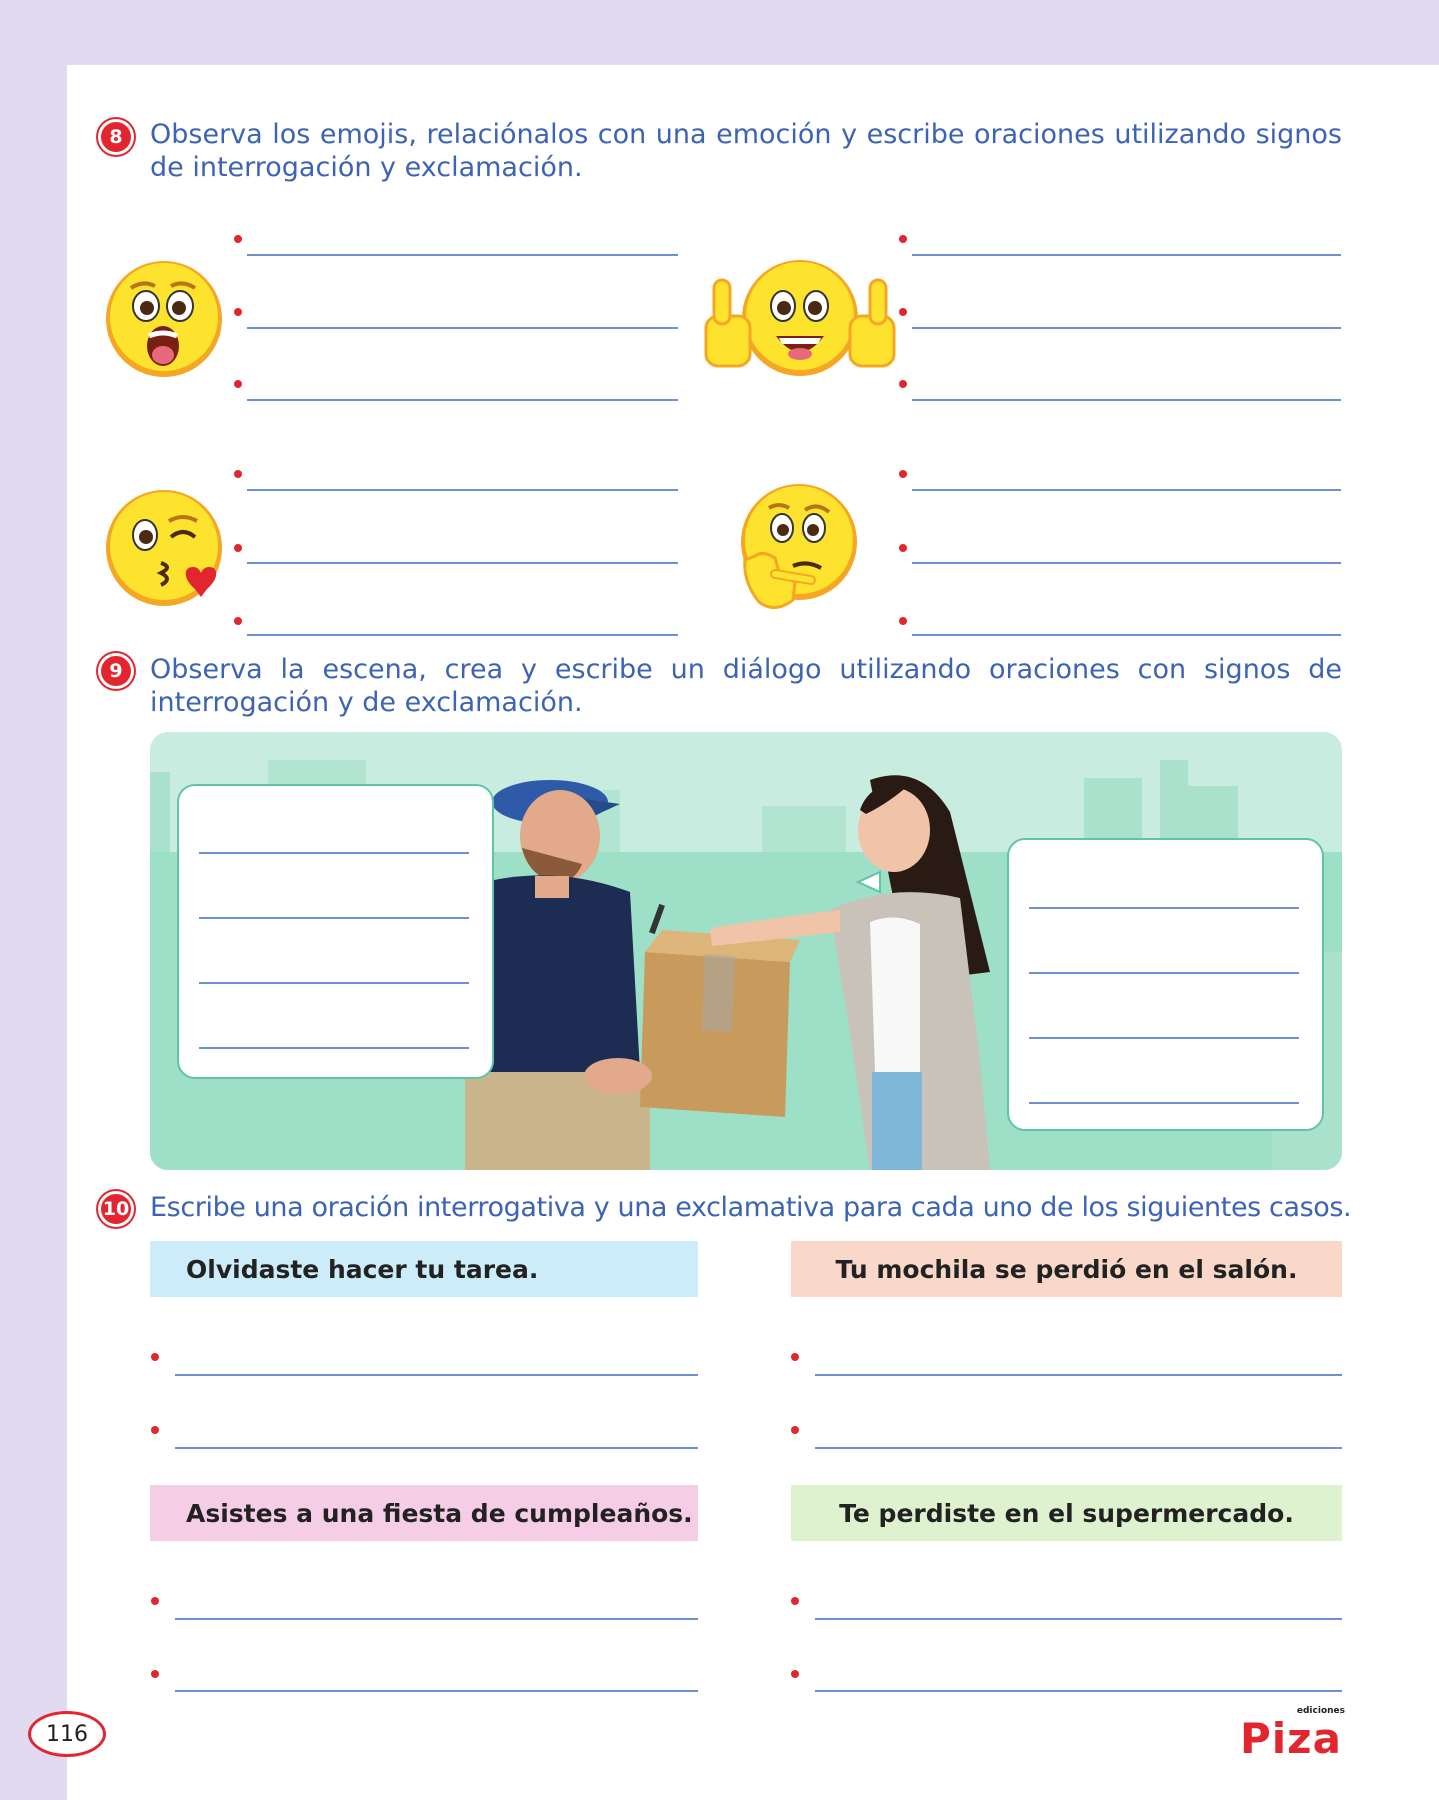 The height and width of the screenshot is (1800, 1439). I want to click on speech-bubble-right, so click(1165, 984).